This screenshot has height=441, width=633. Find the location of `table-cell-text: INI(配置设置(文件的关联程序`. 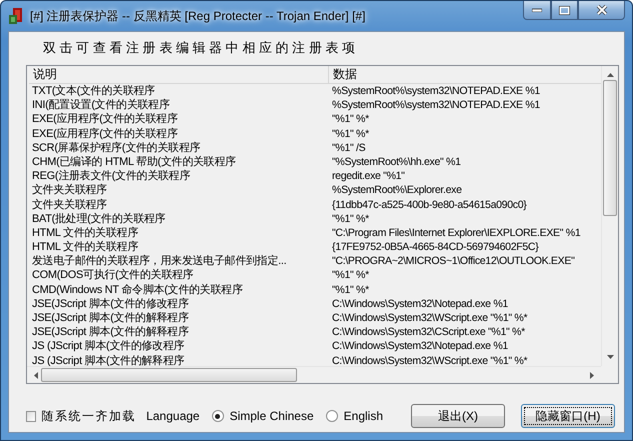

table-cell-text: INI(配置设置(文件的关联程序 is located at coordinates (101, 105).